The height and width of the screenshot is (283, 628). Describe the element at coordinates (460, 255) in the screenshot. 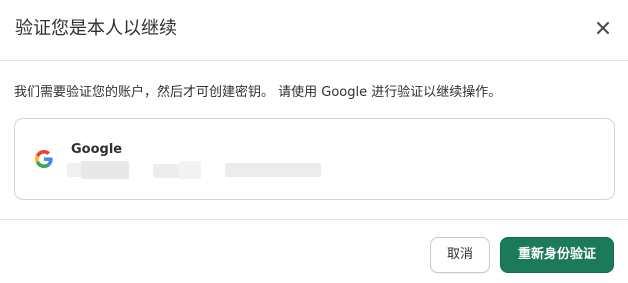

I see `cancel-button: 取消` at that location.